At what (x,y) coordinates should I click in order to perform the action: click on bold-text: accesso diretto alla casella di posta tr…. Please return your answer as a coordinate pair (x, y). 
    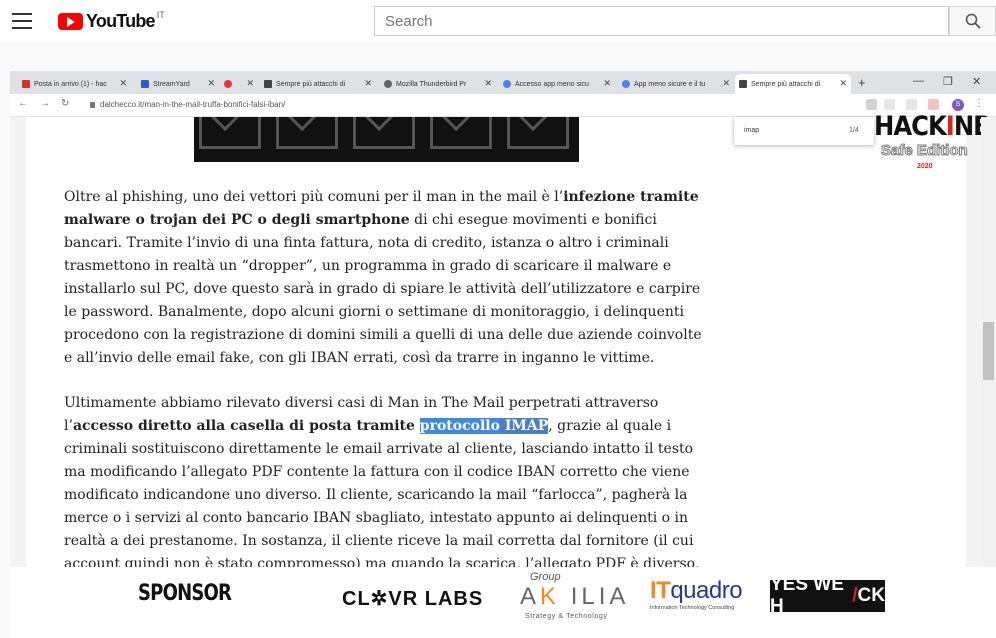
    Looking at the image, I should click on (246, 426).